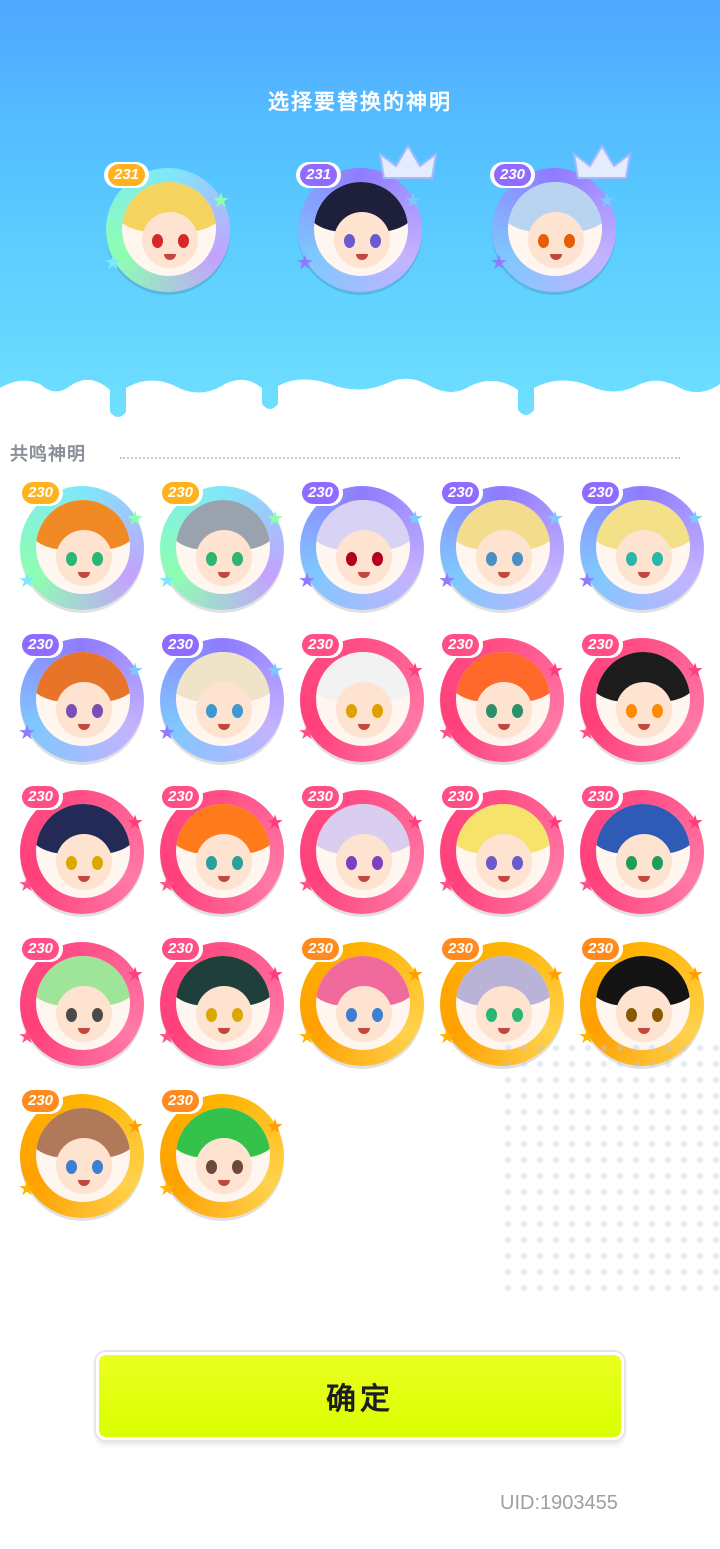 Image resolution: width=720 pixels, height=1549 pixels. I want to click on confirm-button: 确定, so click(360, 1396).